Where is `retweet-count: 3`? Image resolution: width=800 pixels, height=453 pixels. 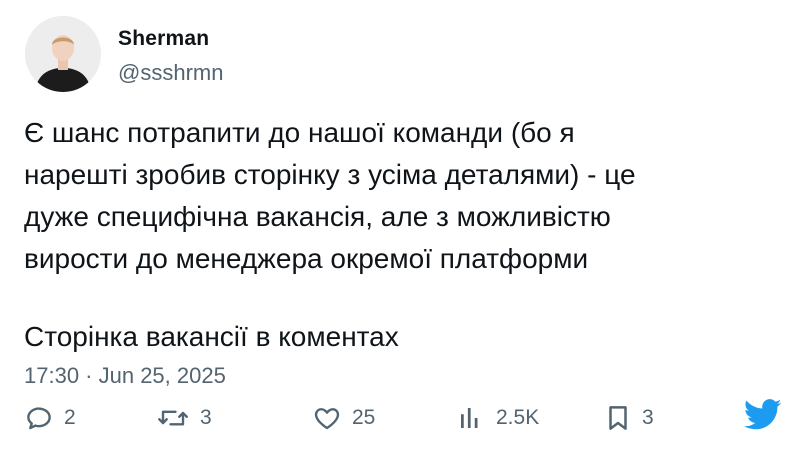
retweet-count: 3 is located at coordinates (206, 417).